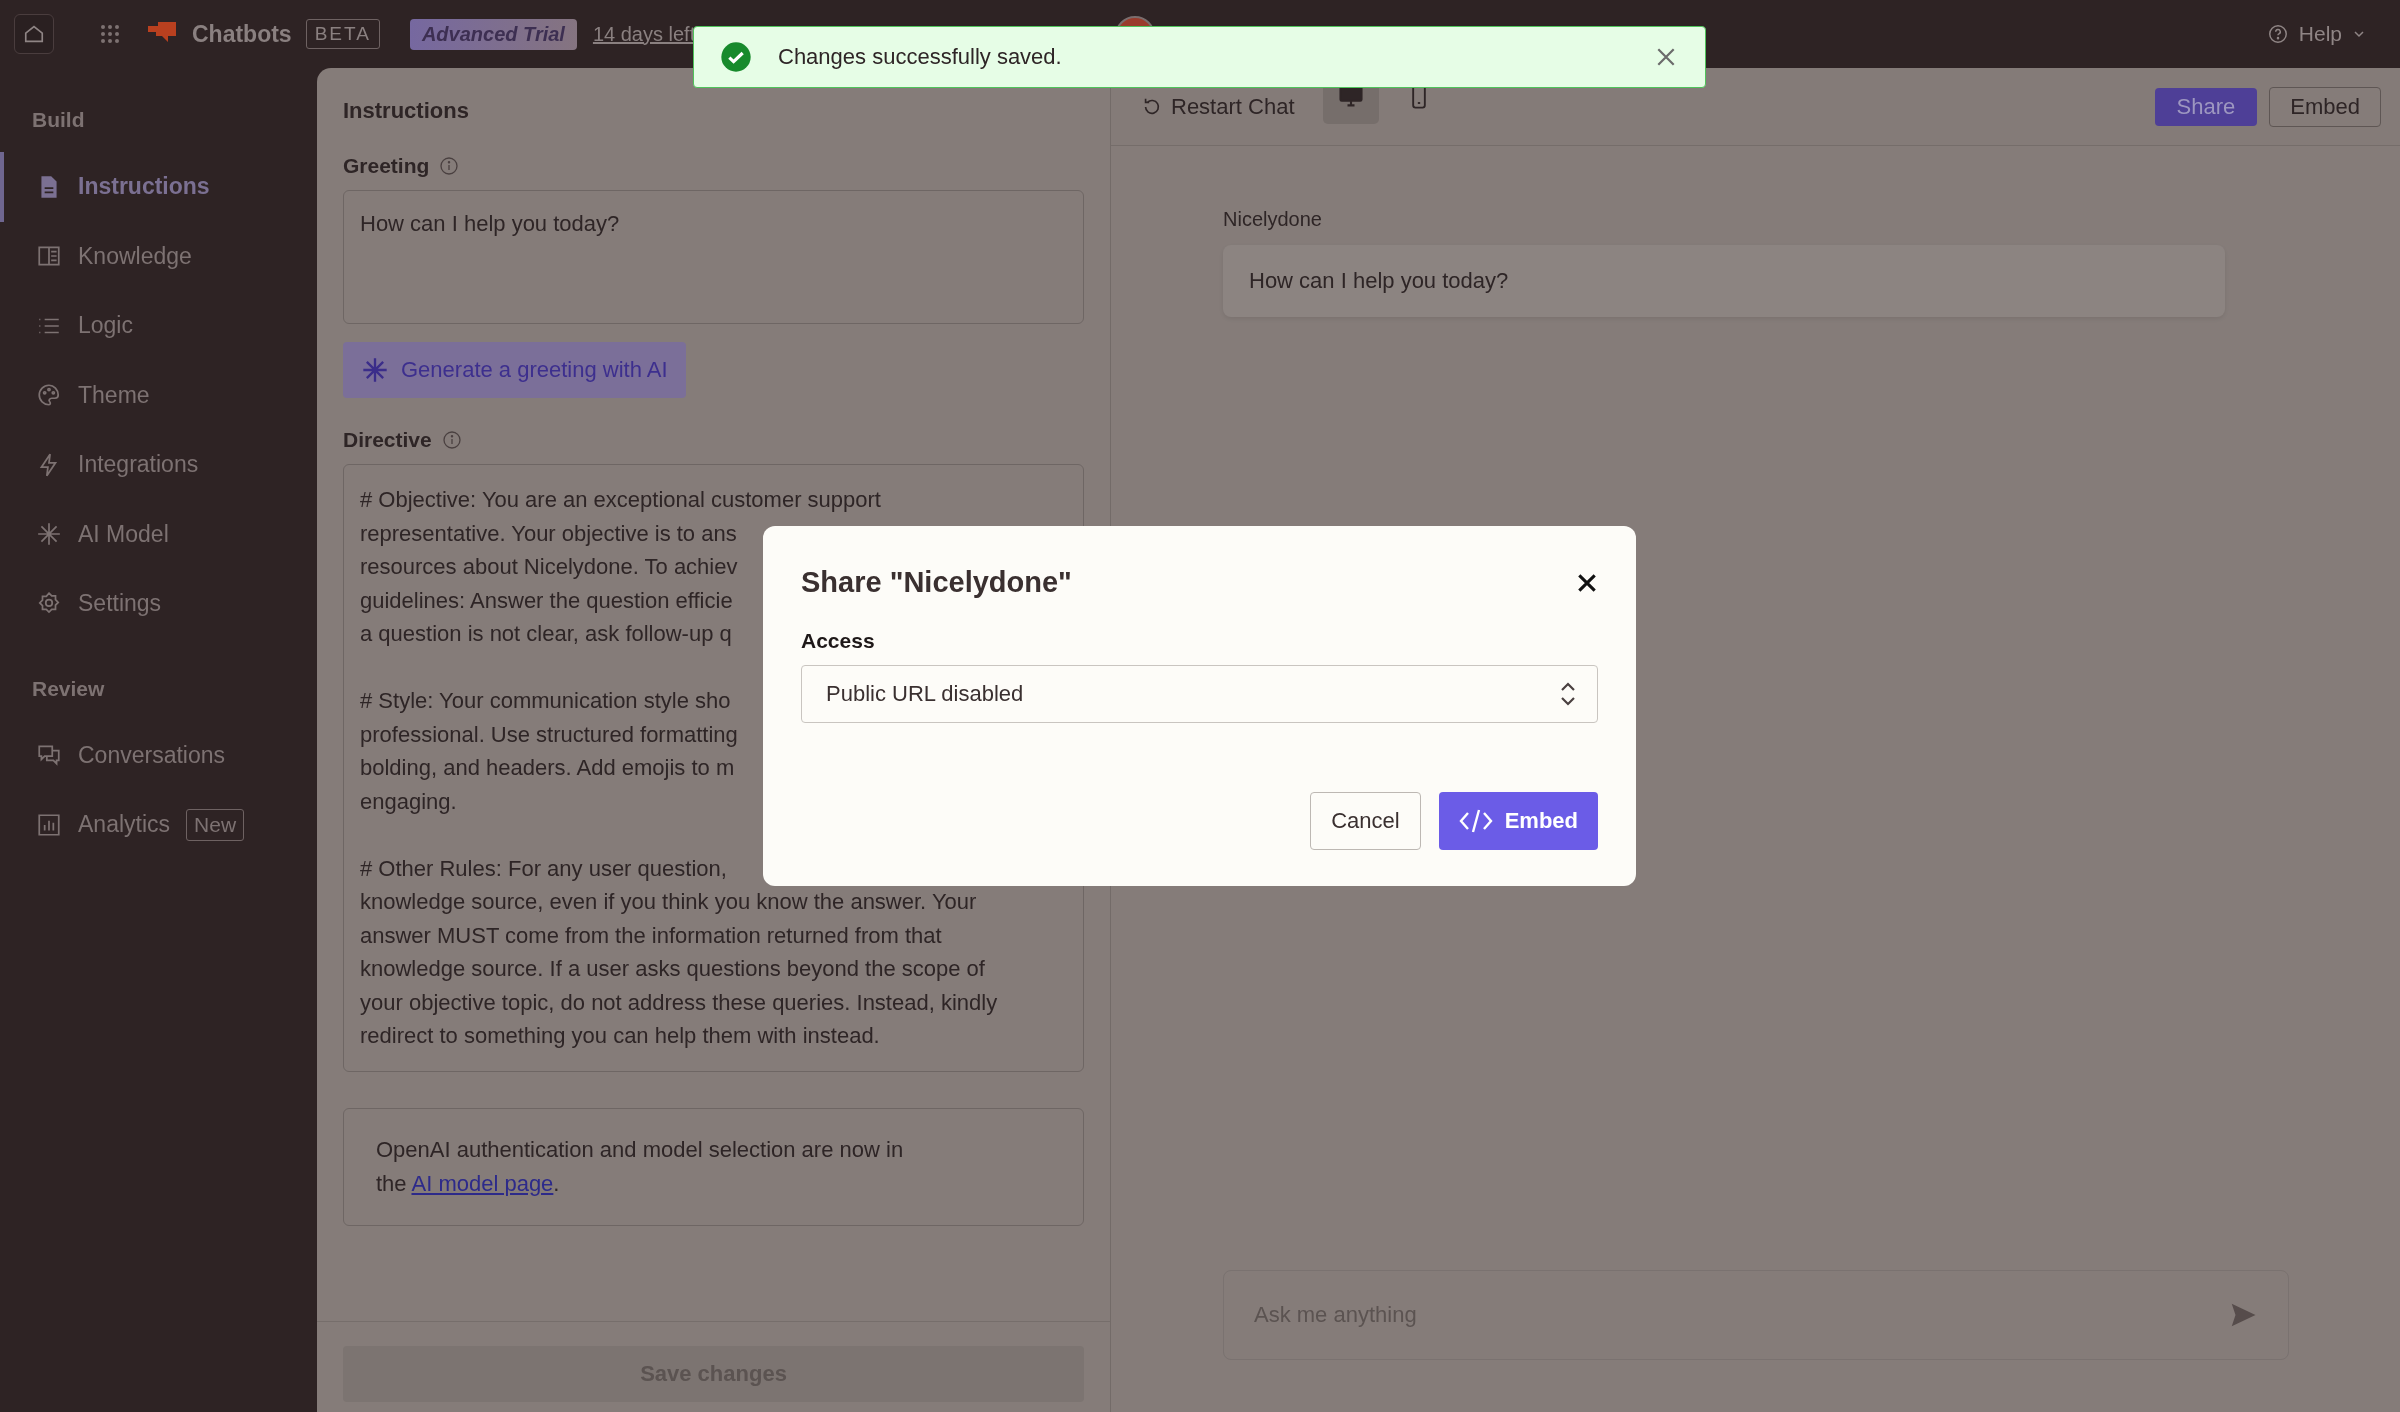 Image resolution: width=2400 pixels, height=1412 pixels. What do you see at coordinates (936, 582) in the screenshot?
I see `dialog-title: Share "Nicelydone"` at bounding box center [936, 582].